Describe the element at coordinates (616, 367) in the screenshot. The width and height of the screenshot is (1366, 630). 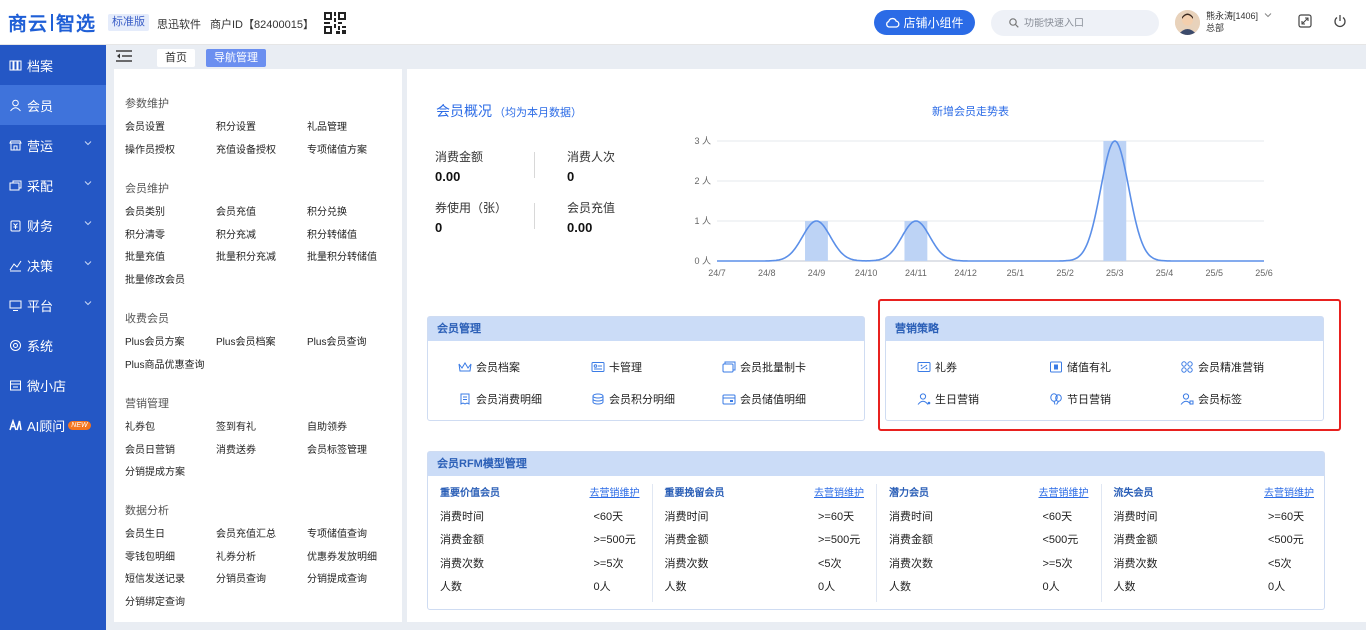
I see `card-management-link: 卡管理` at that location.